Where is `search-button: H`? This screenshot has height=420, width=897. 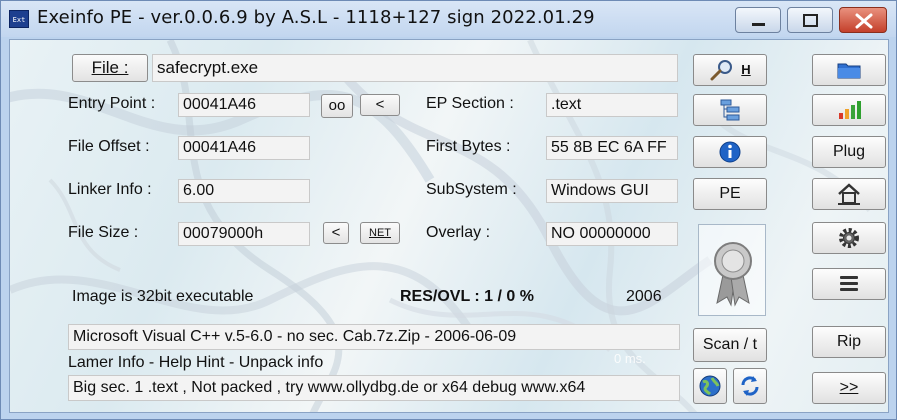
search-button: H is located at coordinates (730, 70).